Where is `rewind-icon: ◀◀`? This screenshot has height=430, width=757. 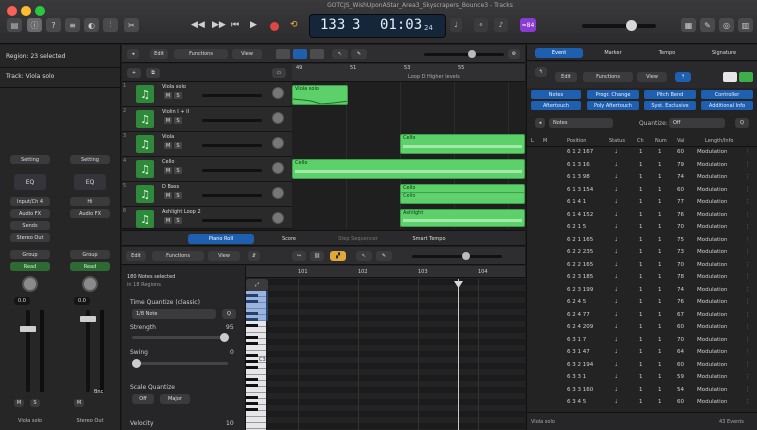
rewind-icon: ◀◀ is located at coordinates (198, 25).